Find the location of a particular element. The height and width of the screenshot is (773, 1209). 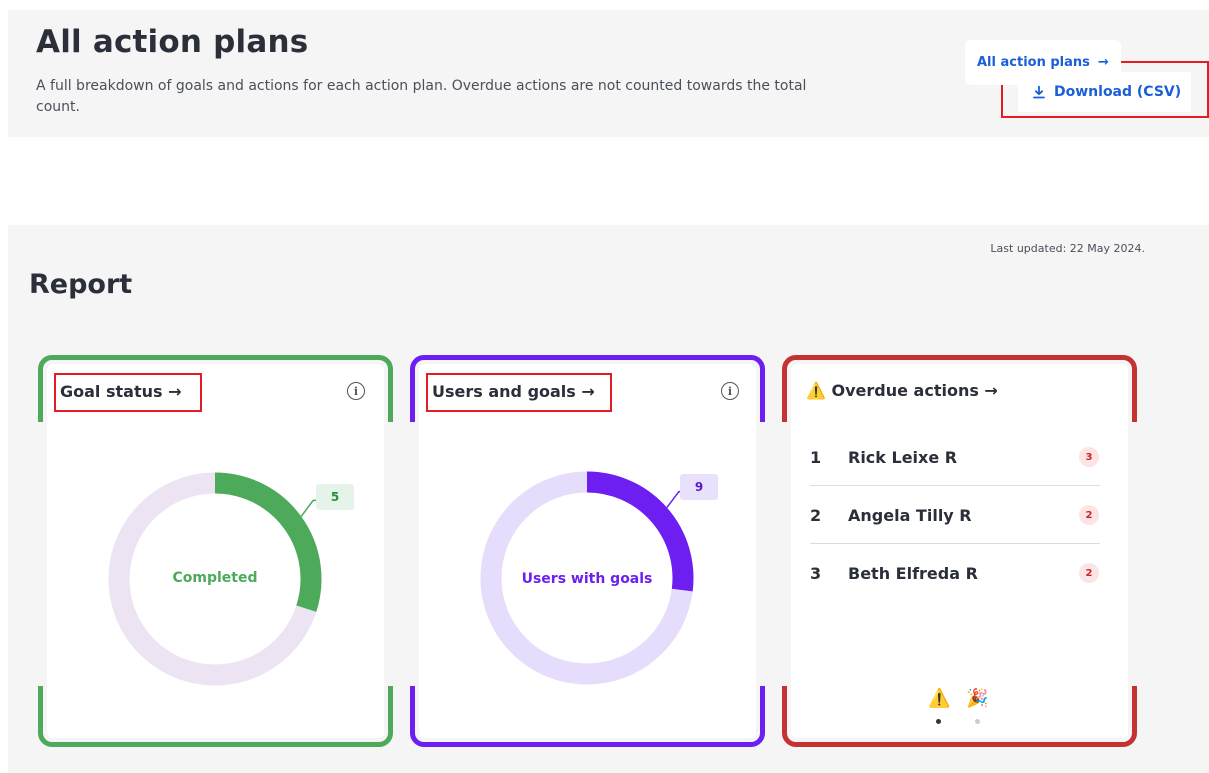

overdue-count-badge: 3 is located at coordinates (1089, 457).